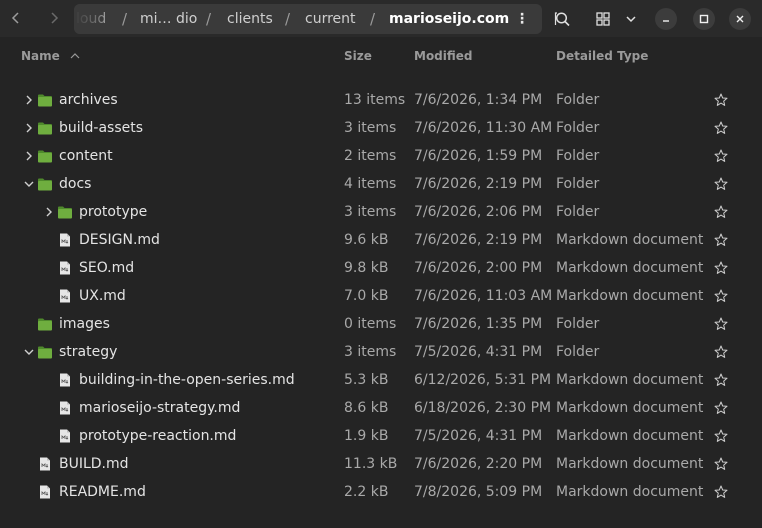  I want to click on file-size: 9.8 kB, so click(366, 268).